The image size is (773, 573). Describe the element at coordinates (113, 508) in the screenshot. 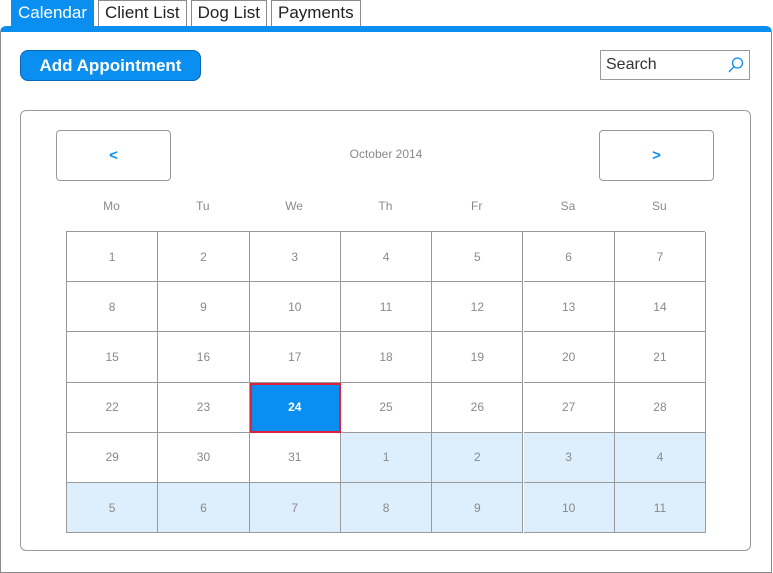

I see `calendar-day-other-month: 5` at that location.